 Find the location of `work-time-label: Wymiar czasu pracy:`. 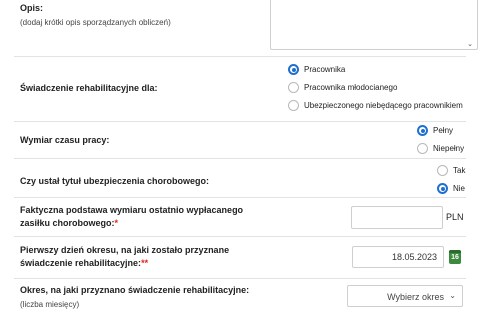

work-time-label: Wymiar czasu pracy: is located at coordinates (65, 140).